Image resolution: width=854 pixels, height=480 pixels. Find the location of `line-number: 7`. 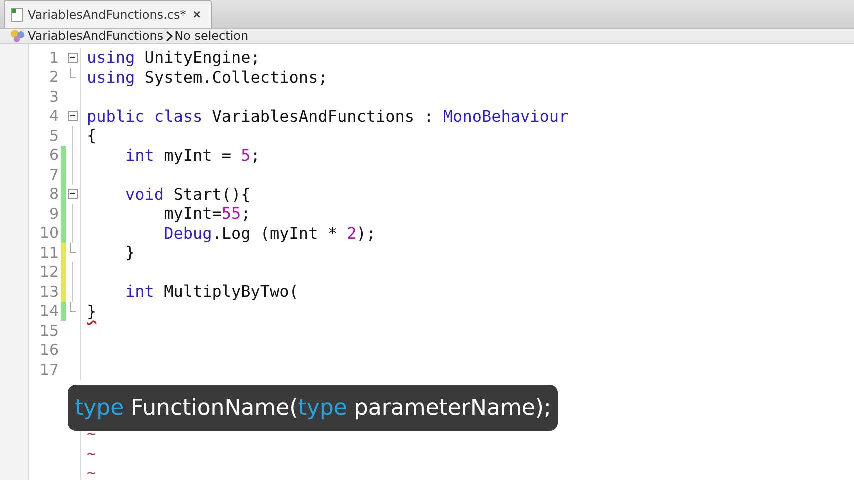

line-number: 7 is located at coordinates (53, 175).